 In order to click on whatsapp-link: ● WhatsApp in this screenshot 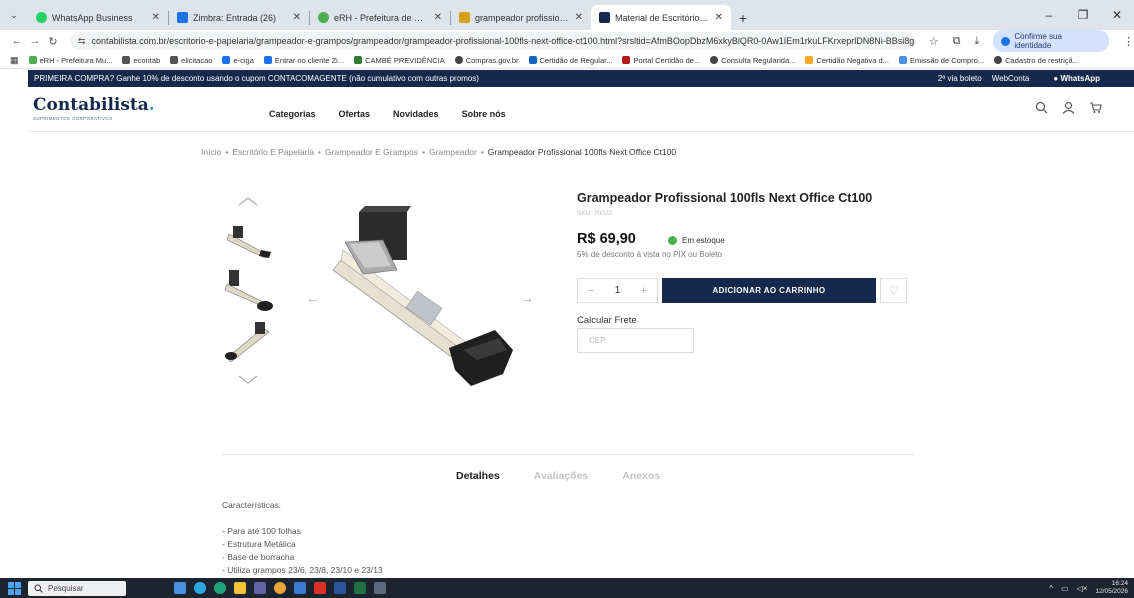, I will do `click(1076, 78)`.